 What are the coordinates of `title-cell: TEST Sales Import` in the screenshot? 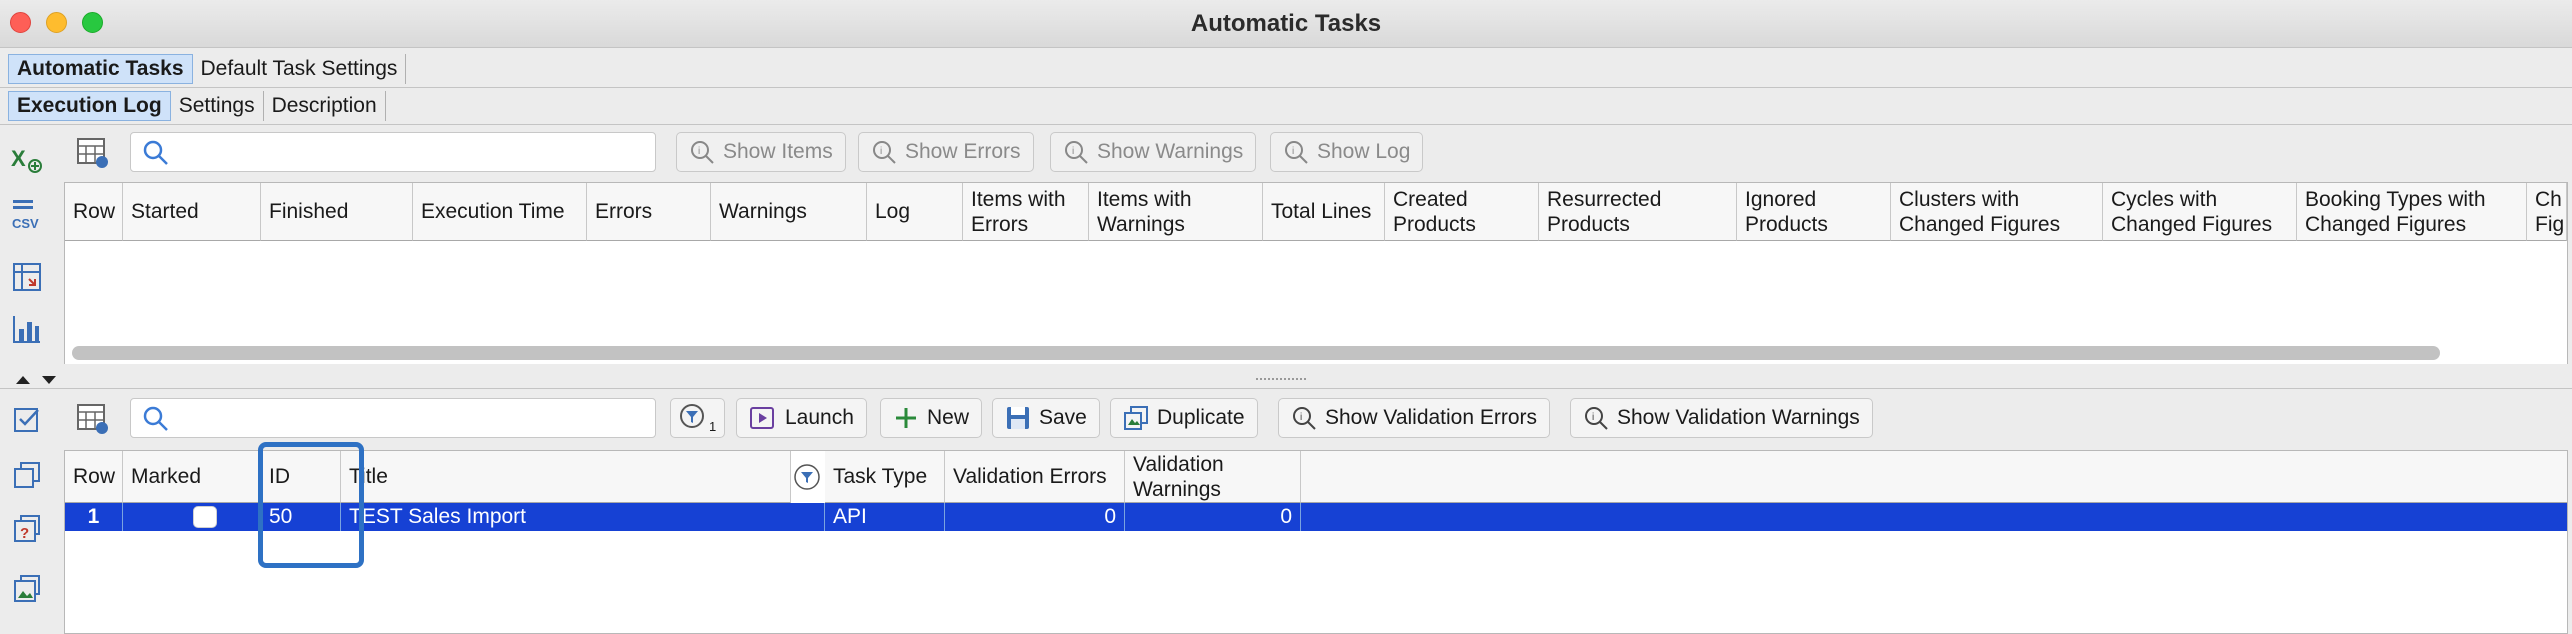 It's located at (583, 517).